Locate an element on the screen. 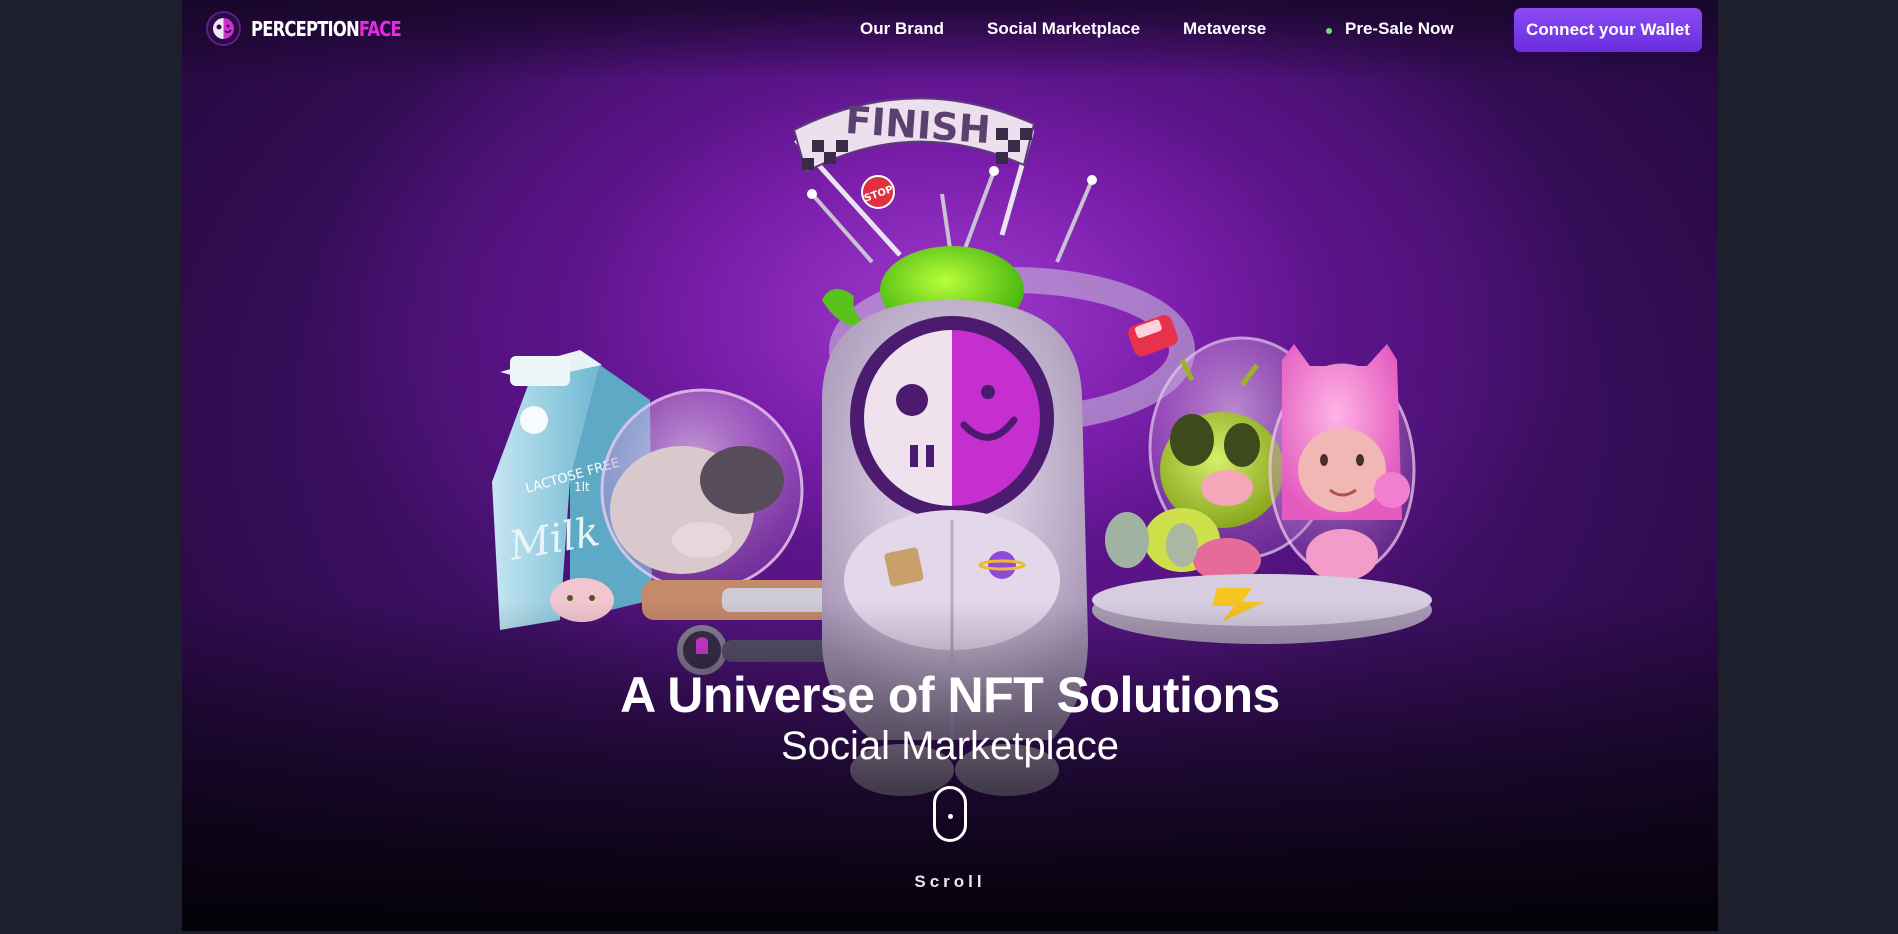  mouse-scroll-icon is located at coordinates (950, 814).